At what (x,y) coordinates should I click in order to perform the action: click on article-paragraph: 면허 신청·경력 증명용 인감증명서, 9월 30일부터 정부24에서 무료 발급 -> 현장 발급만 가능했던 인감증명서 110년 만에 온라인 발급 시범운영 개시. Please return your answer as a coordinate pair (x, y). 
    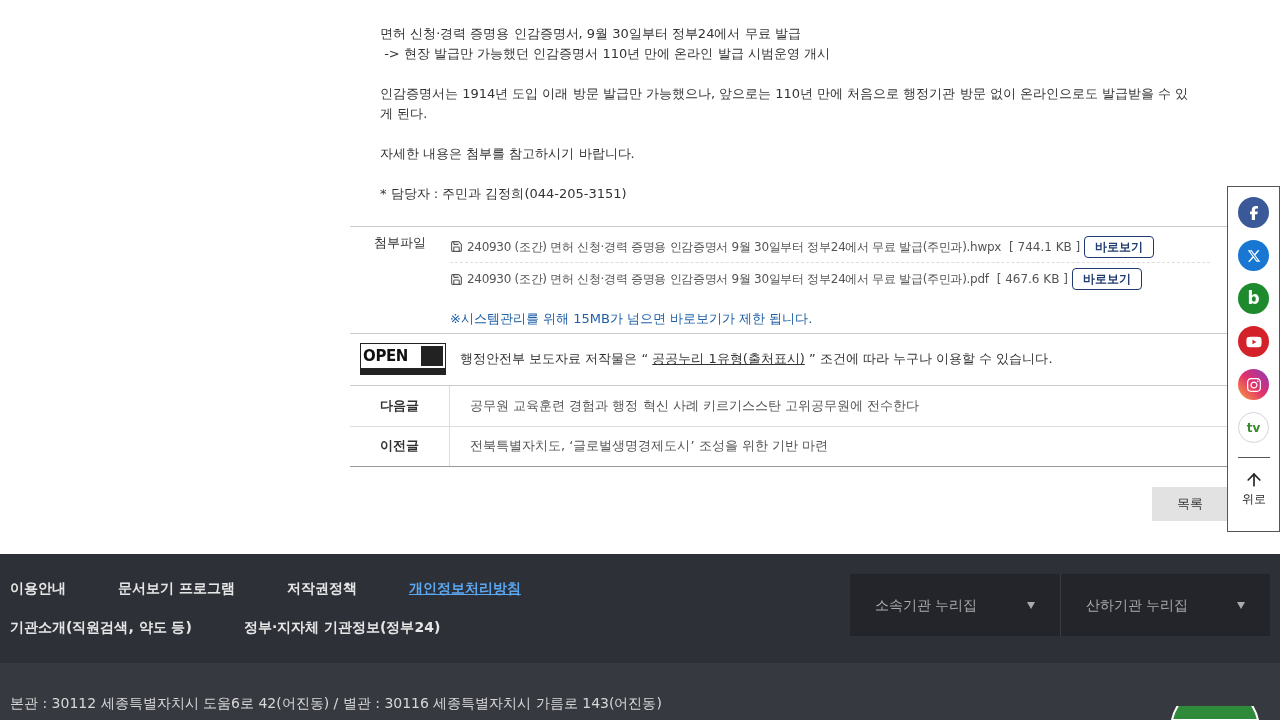
    Looking at the image, I should click on (605, 44).